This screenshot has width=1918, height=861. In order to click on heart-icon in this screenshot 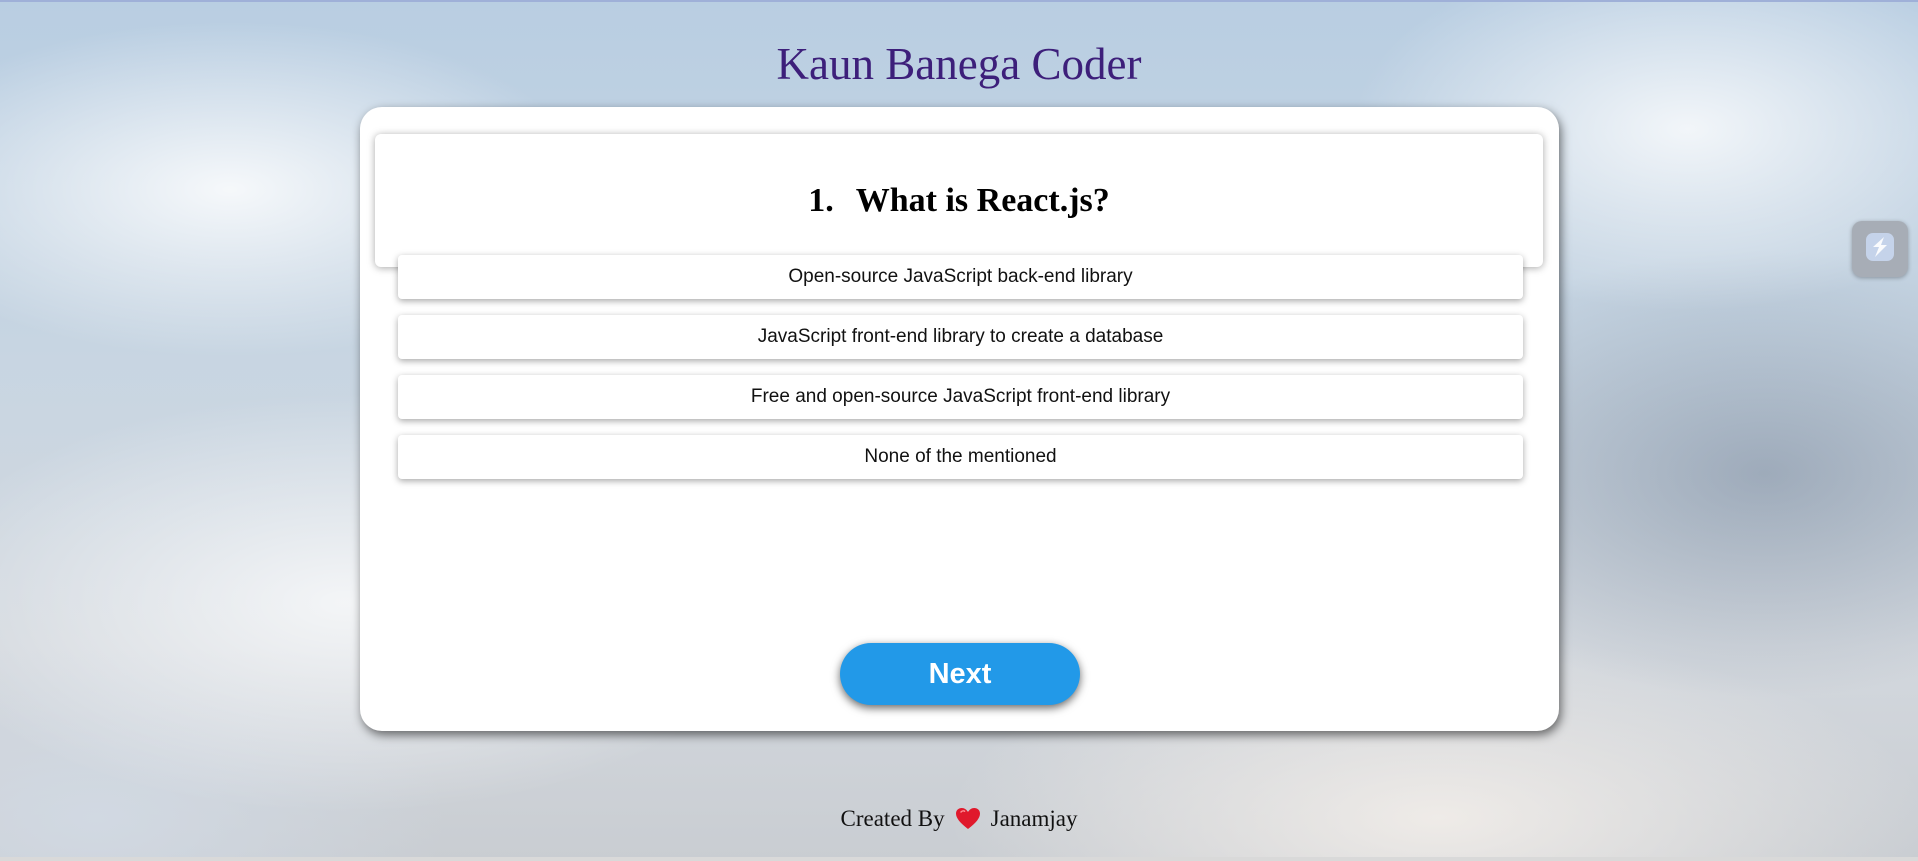, I will do `click(968, 819)`.